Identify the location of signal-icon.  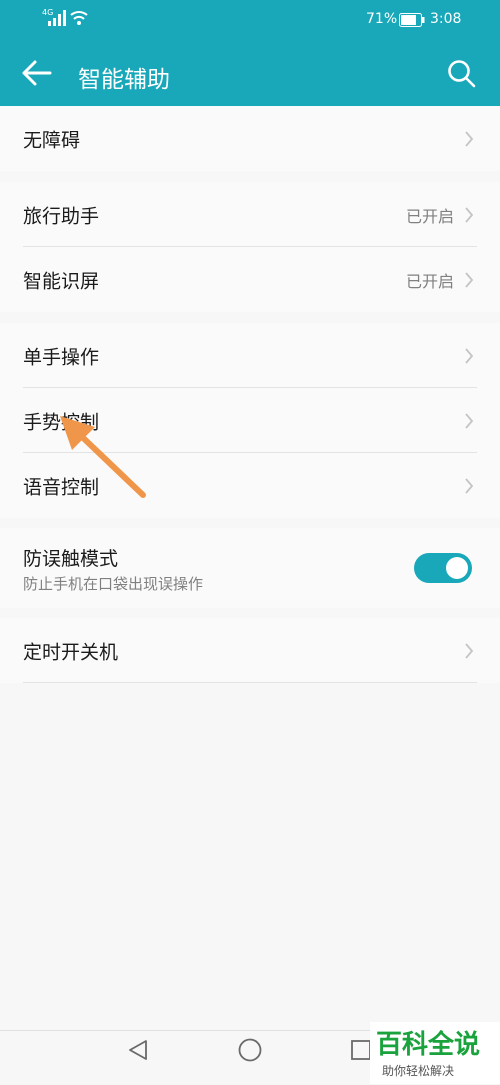
(57, 18).